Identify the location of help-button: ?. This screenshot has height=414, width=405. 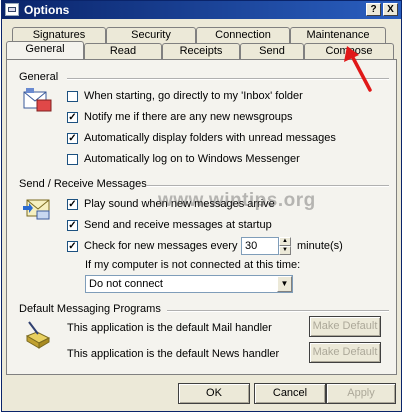
(373, 9).